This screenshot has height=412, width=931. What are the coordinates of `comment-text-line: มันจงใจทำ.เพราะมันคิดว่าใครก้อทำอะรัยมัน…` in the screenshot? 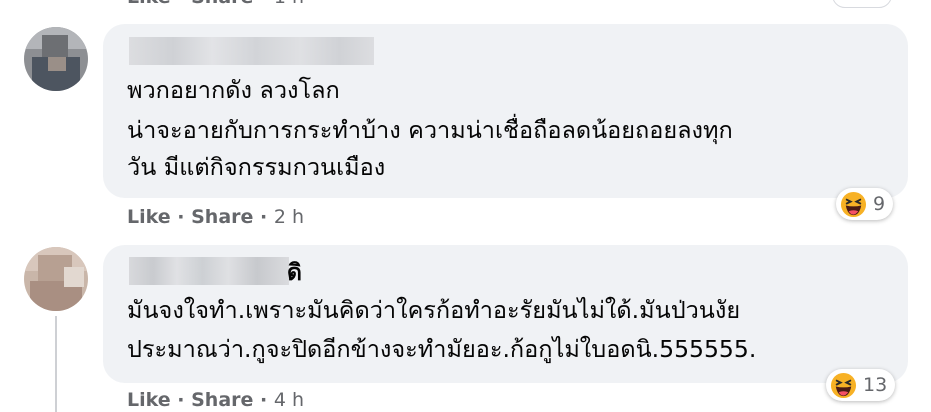 It's located at (434, 310).